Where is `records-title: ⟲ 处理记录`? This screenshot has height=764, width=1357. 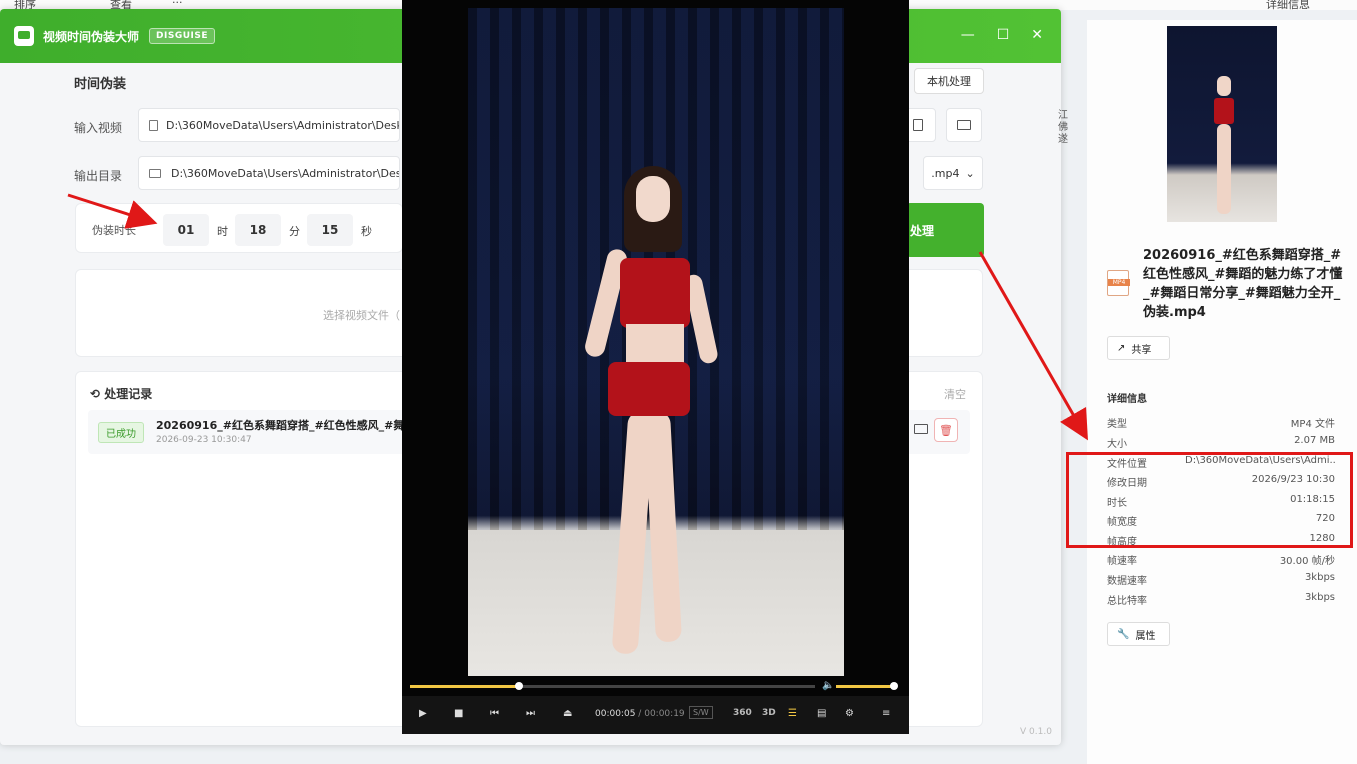
records-title: ⟲ 处理记录 is located at coordinates (121, 393).